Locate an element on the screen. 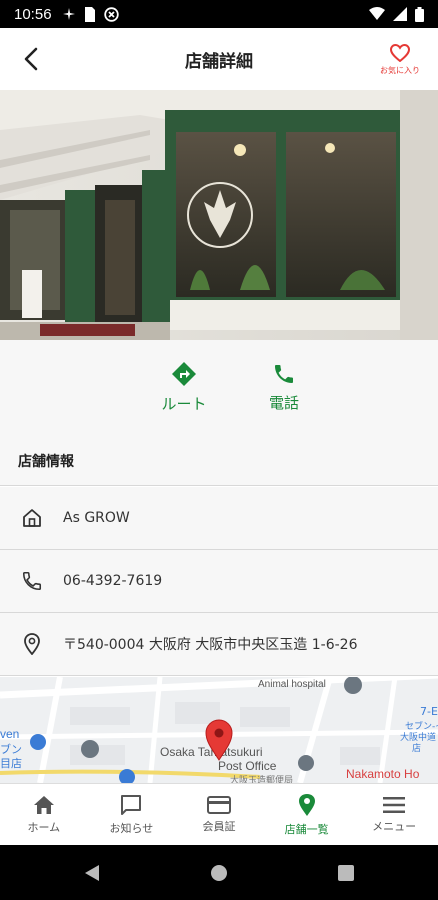 This screenshot has width=438, height=900. map-label-nakamoto: Nakamoto Ho is located at coordinates (383, 774).